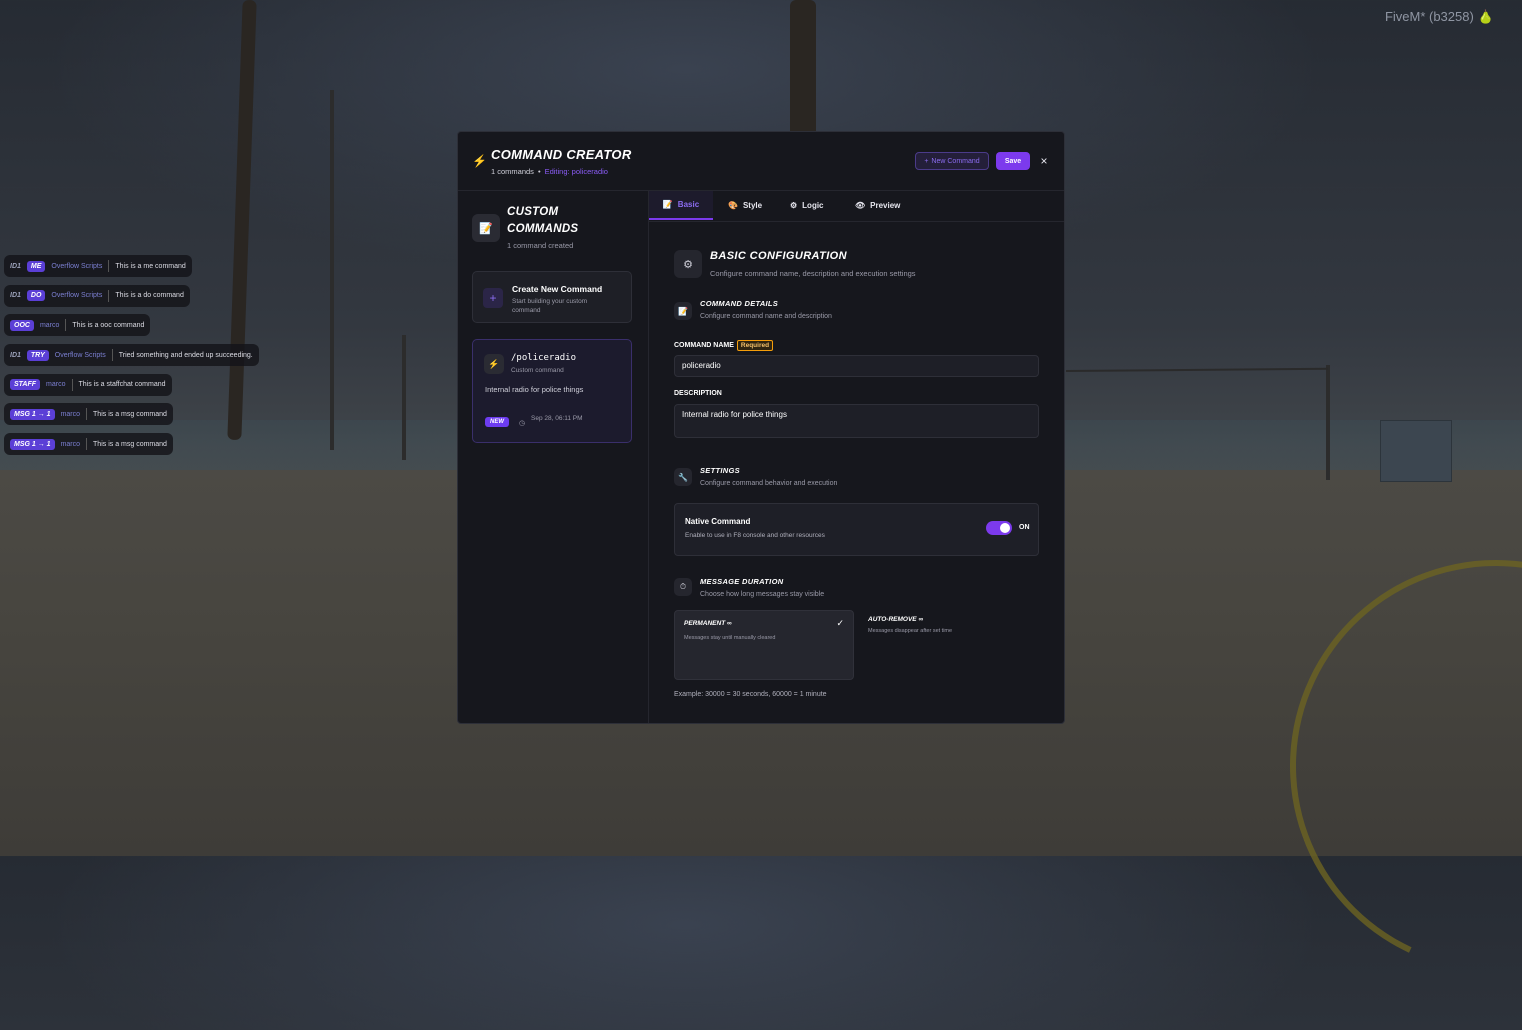  What do you see at coordinates (885, 205) in the screenshot?
I see `tab-label: Preview` at bounding box center [885, 205].